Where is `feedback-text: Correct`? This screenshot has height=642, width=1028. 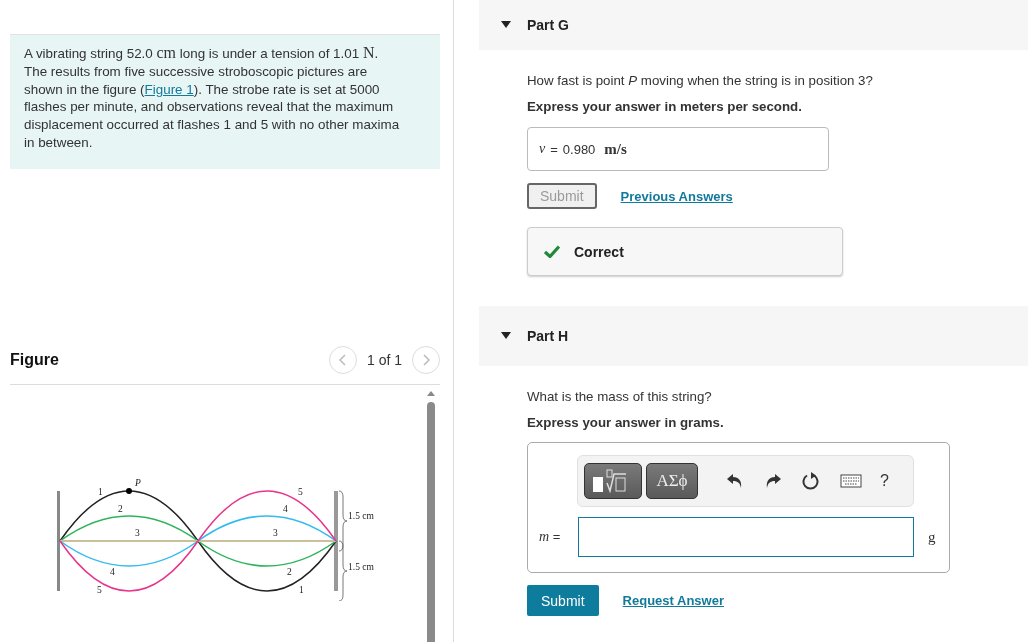 feedback-text: Correct is located at coordinates (599, 251).